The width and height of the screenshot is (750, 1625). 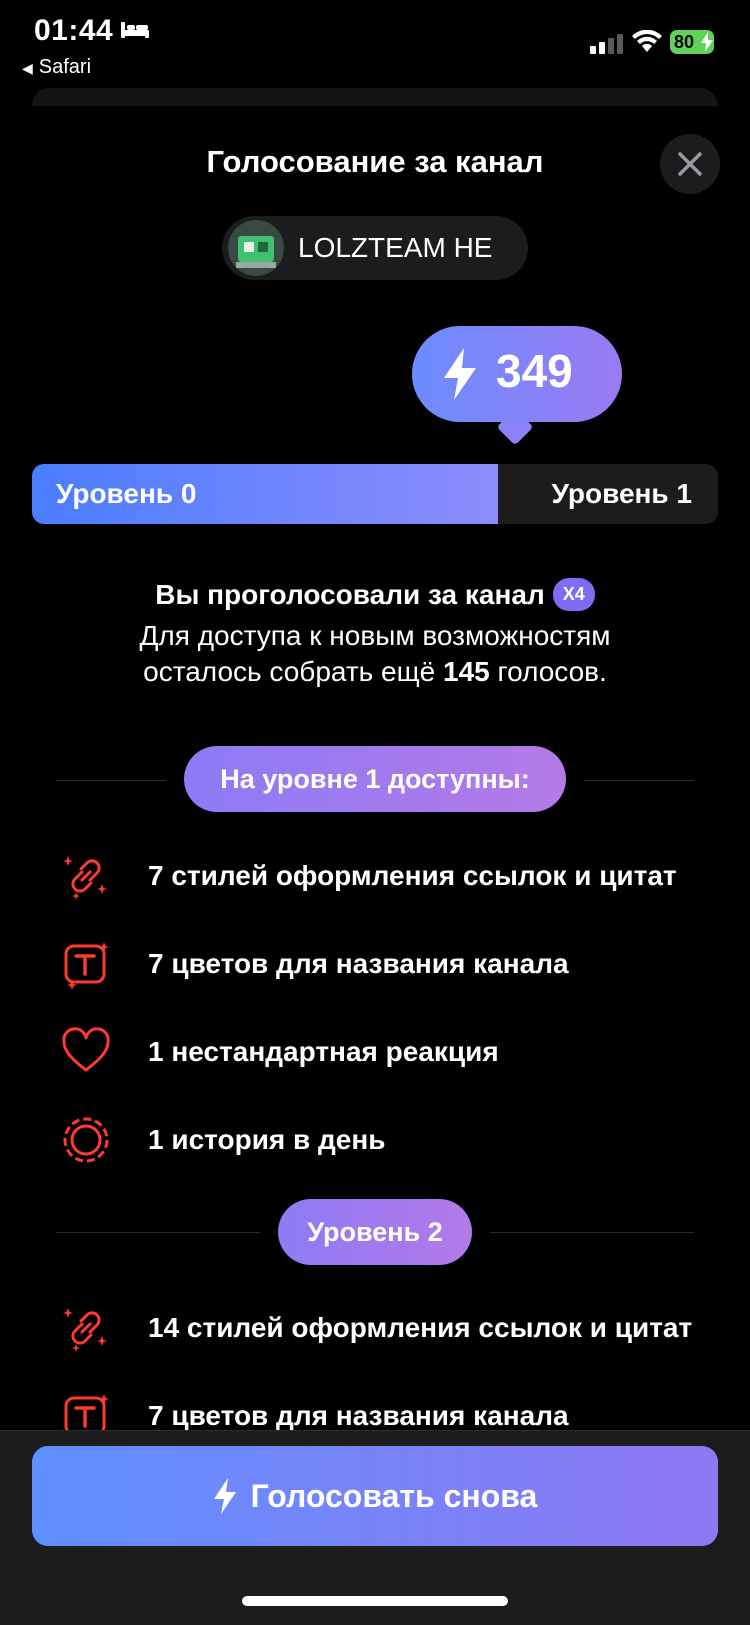 I want to click on feature-item: 14 стилей оформления ссылок и цитат, so click(x=375, y=1328).